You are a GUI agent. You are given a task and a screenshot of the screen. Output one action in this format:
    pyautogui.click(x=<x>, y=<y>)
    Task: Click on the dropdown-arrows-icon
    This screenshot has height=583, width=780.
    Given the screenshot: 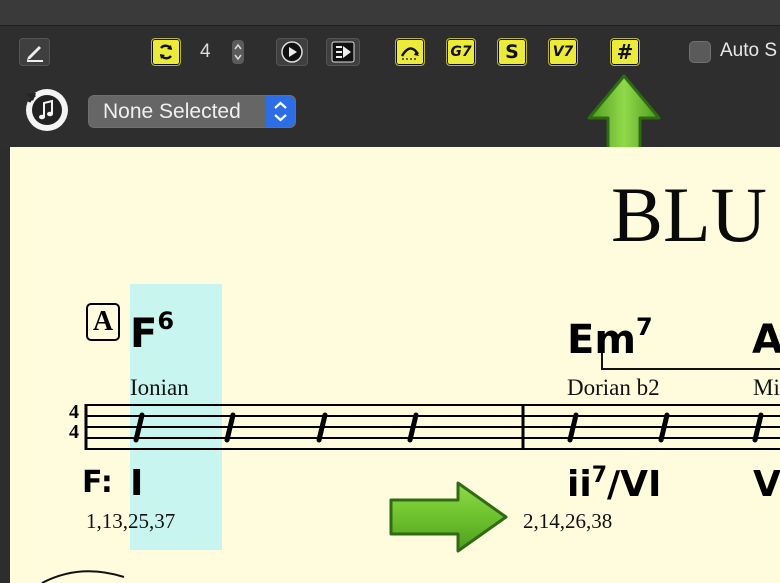 What is the action you would take?
    pyautogui.click(x=280, y=111)
    